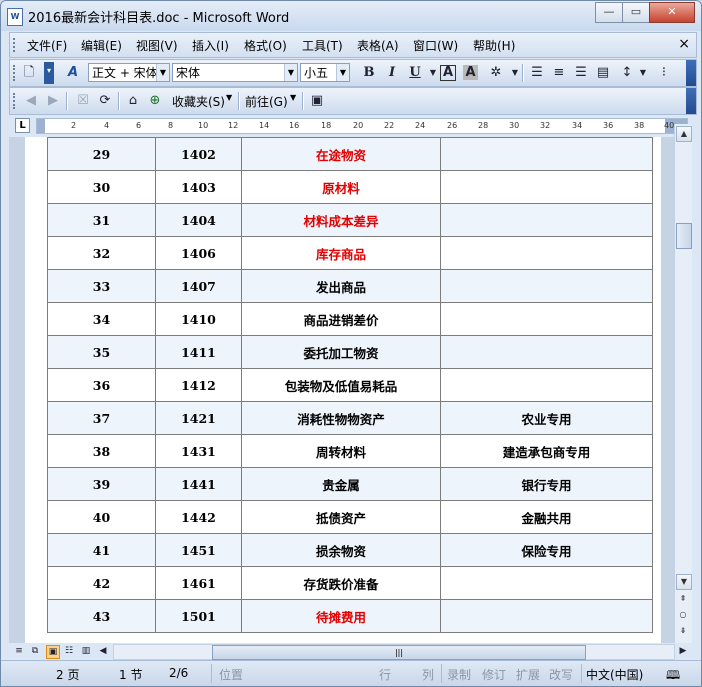 The width and height of the screenshot is (702, 687). I want to click on font-select: 宋体 ▼, so click(235, 72).